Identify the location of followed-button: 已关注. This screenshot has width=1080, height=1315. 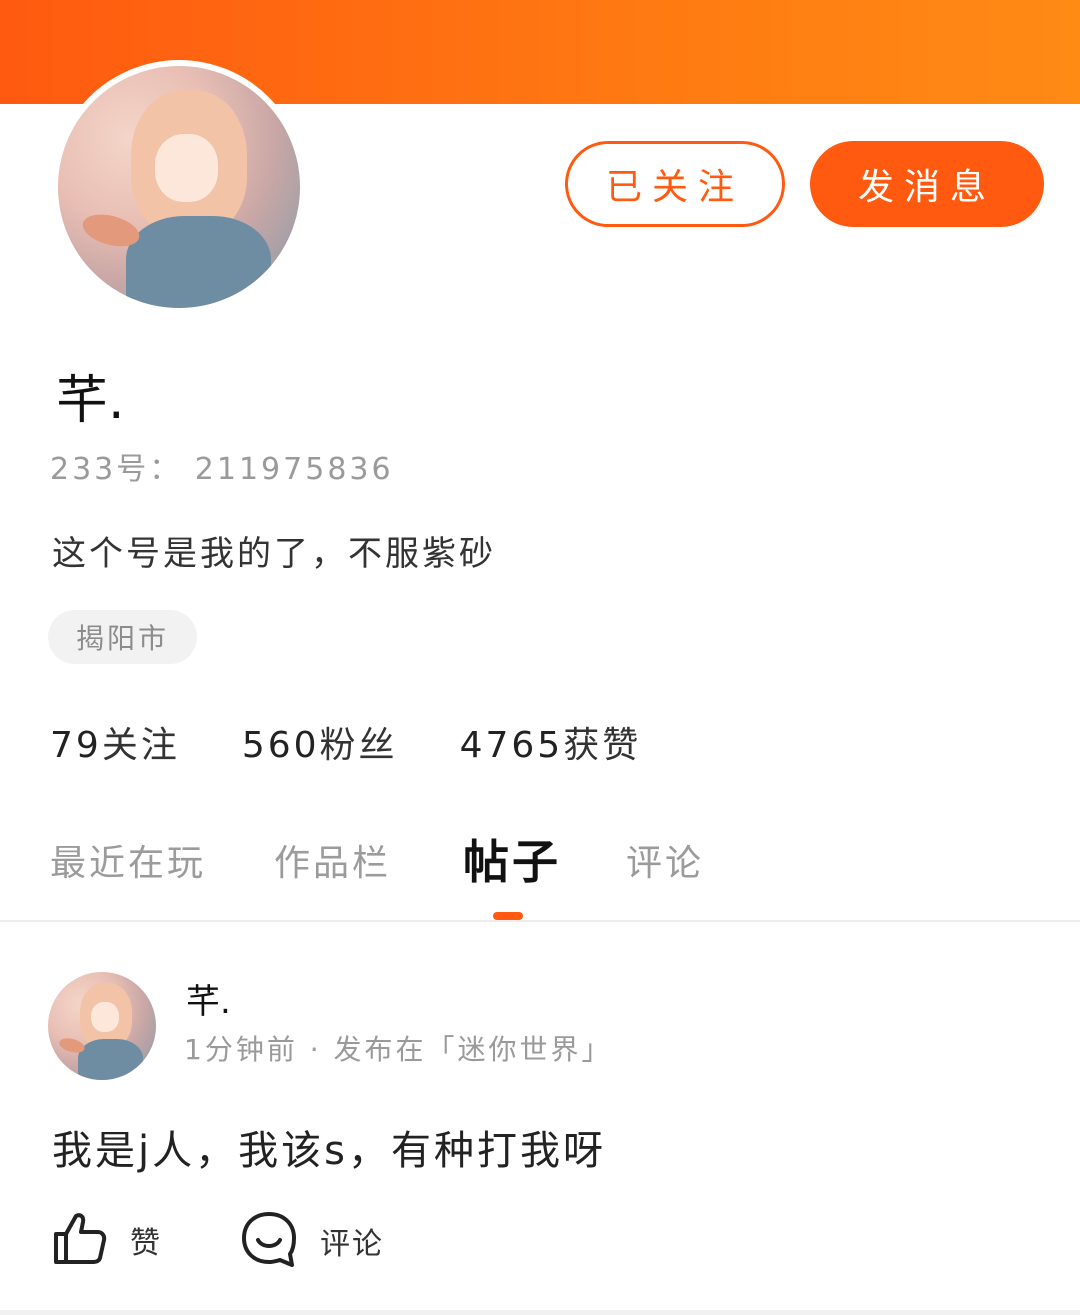
(675, 184).